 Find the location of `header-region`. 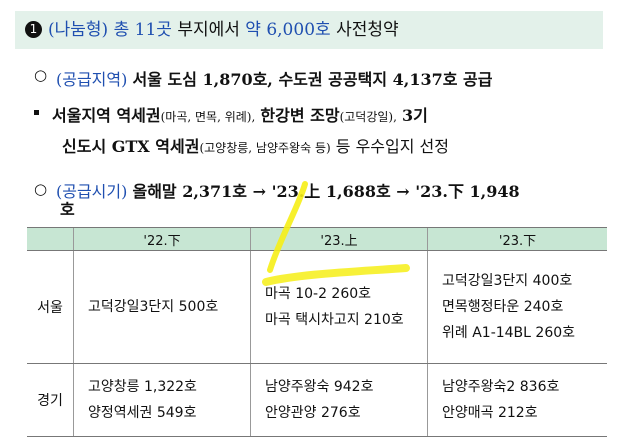

header-region is located at coordinates (50, 239).